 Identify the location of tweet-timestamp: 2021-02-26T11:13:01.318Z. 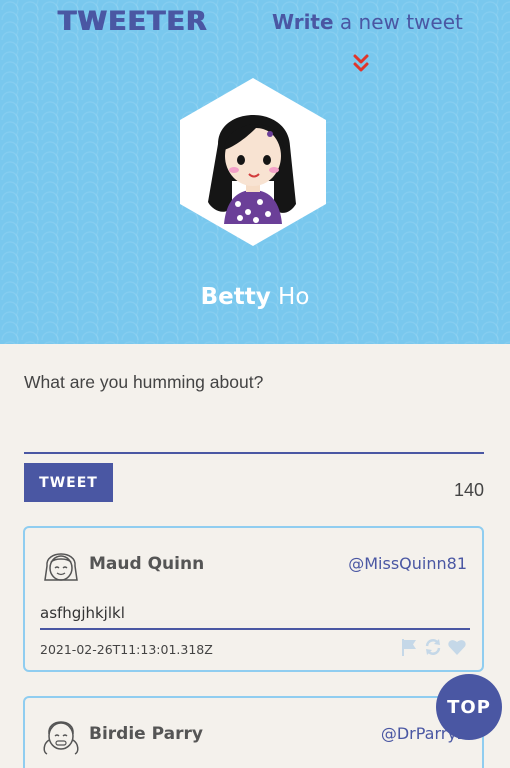
(126, 649).